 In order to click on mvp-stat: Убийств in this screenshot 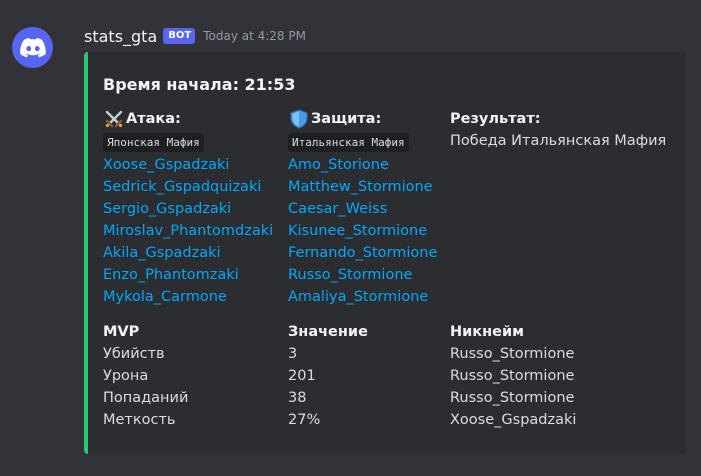, I will do `click(134, 354)`.